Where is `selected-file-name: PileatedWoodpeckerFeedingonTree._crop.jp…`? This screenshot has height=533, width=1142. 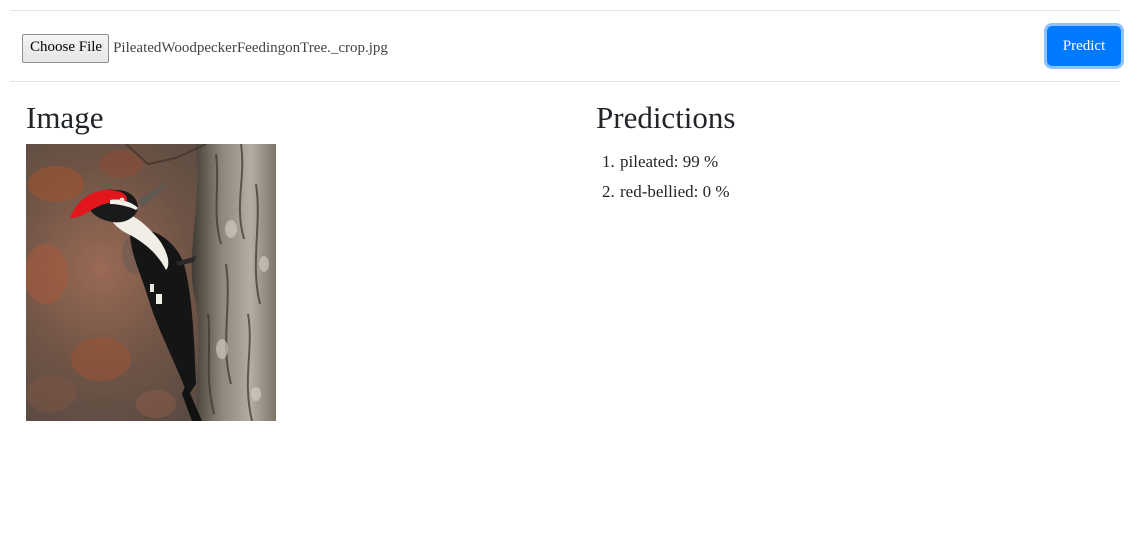
selected-file-name: PileatedWoodpeckerFeedingonTree._crop.jp… is located at coordinates (250, 47).